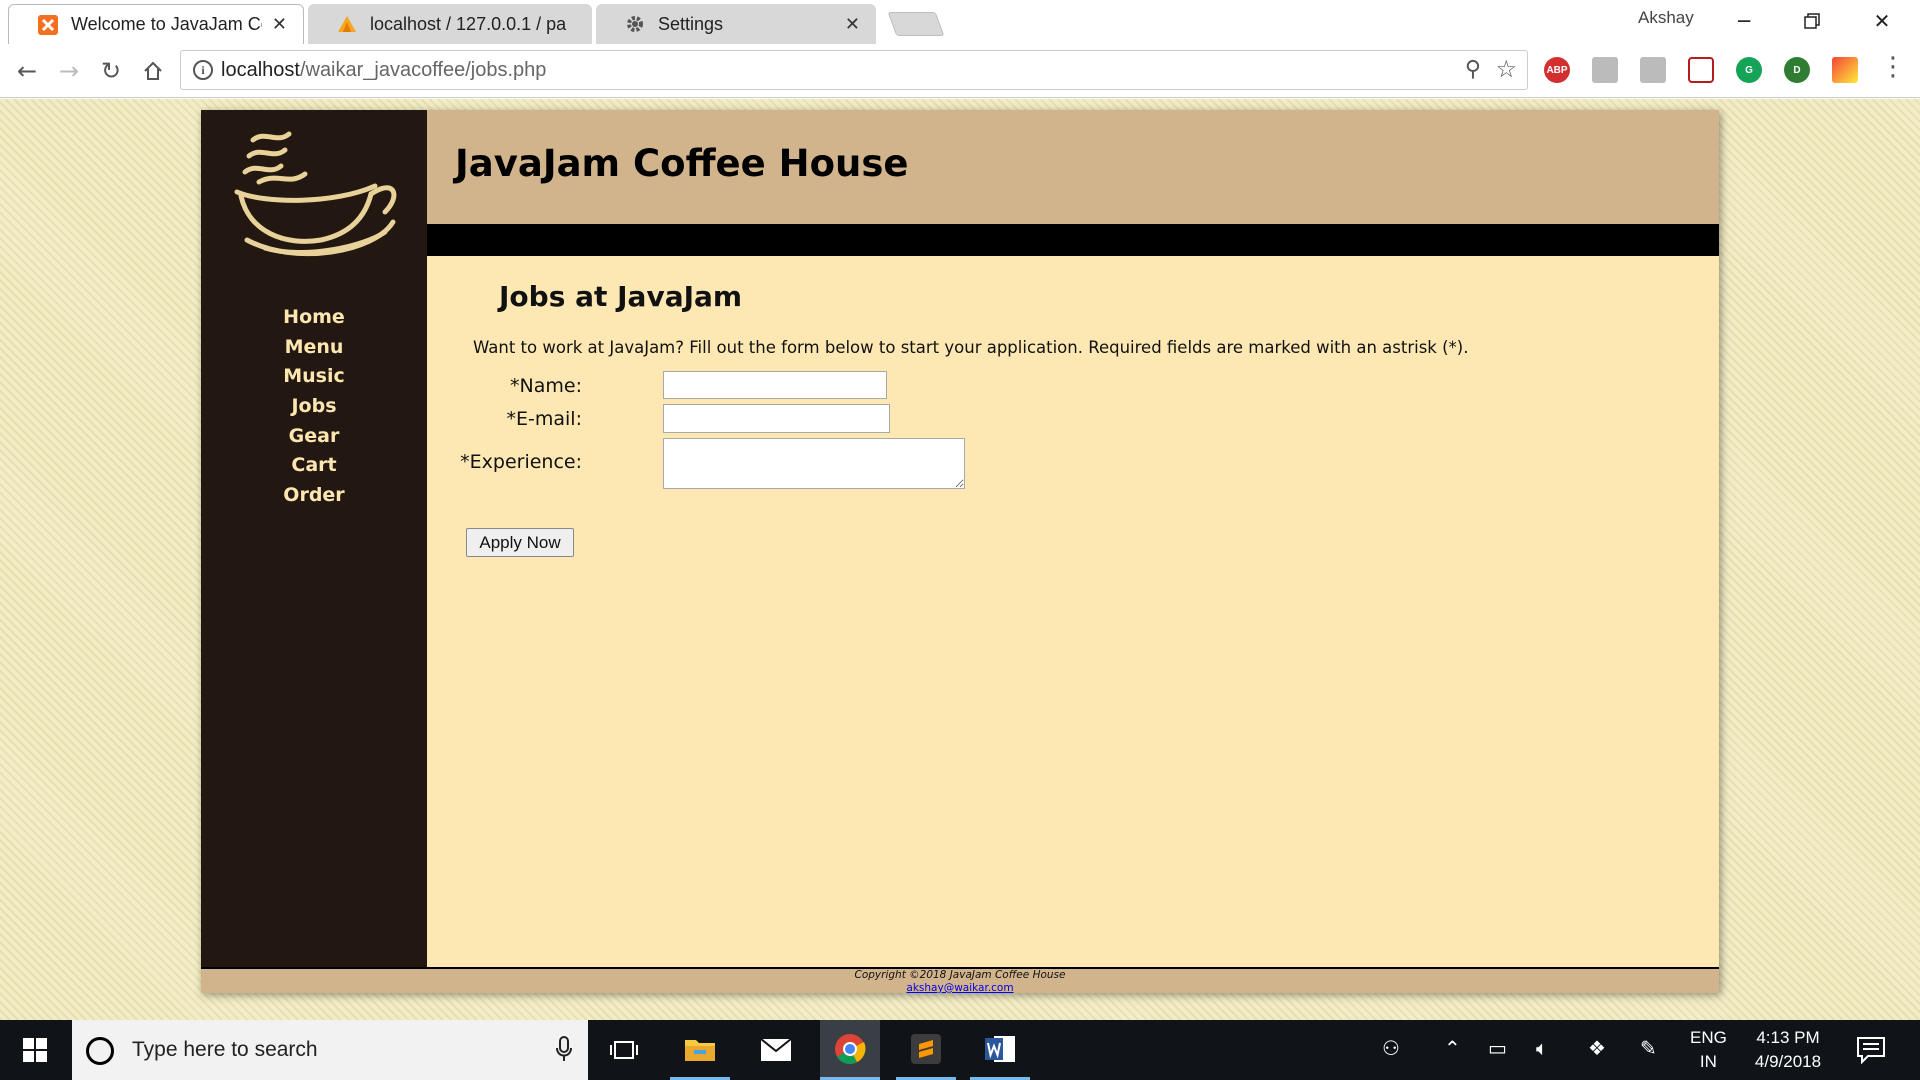 The width and height of the screenshot is (1920, 1080). Describe the element at coordinates (1648, 1048) in the screenshot. I see `pen-icon: ✎` at that location.